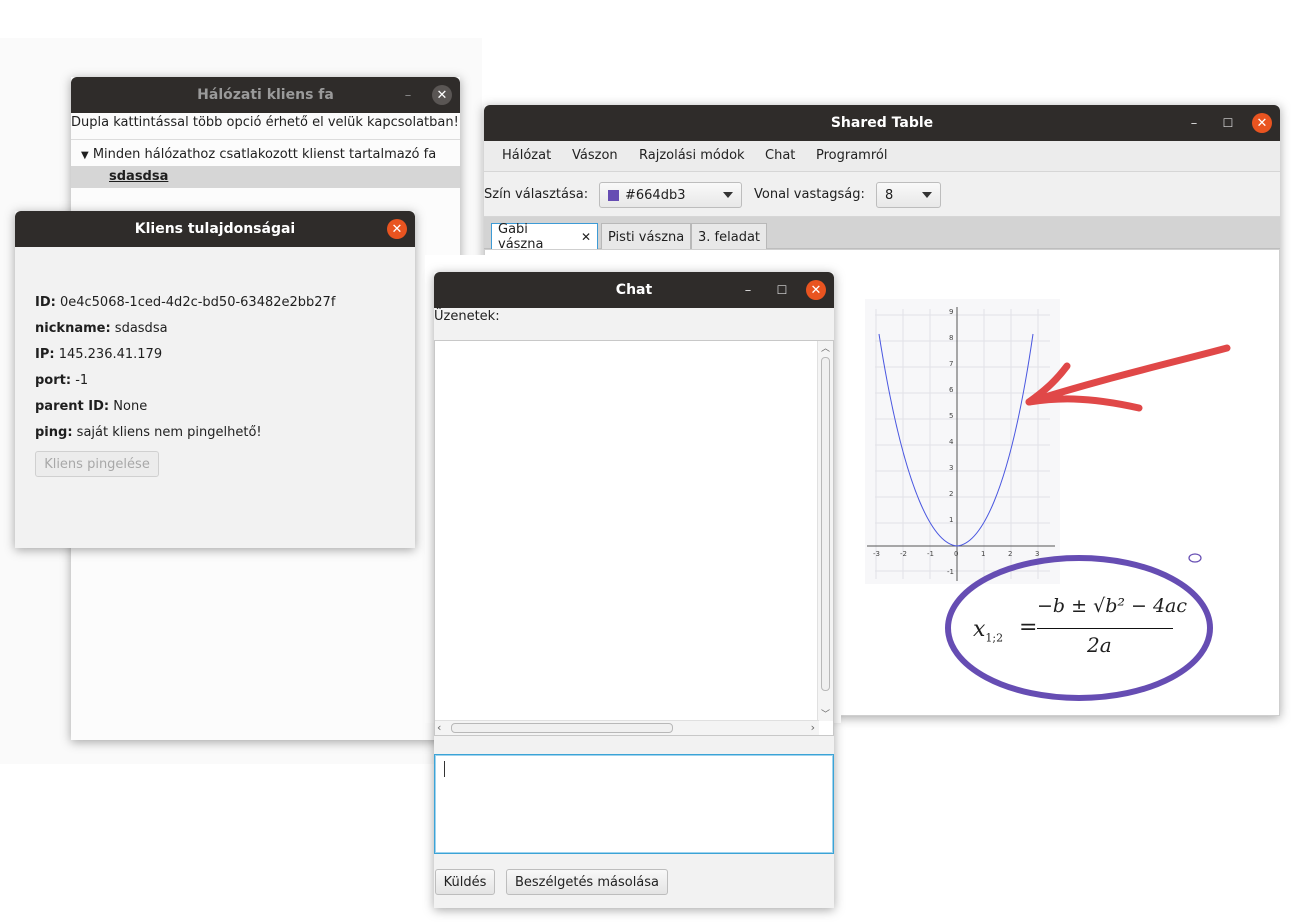 Image resolution: width=1291 pixels, height=923 pixels. I want to click on tab-label: Pisti vászna, so click(646, 237).